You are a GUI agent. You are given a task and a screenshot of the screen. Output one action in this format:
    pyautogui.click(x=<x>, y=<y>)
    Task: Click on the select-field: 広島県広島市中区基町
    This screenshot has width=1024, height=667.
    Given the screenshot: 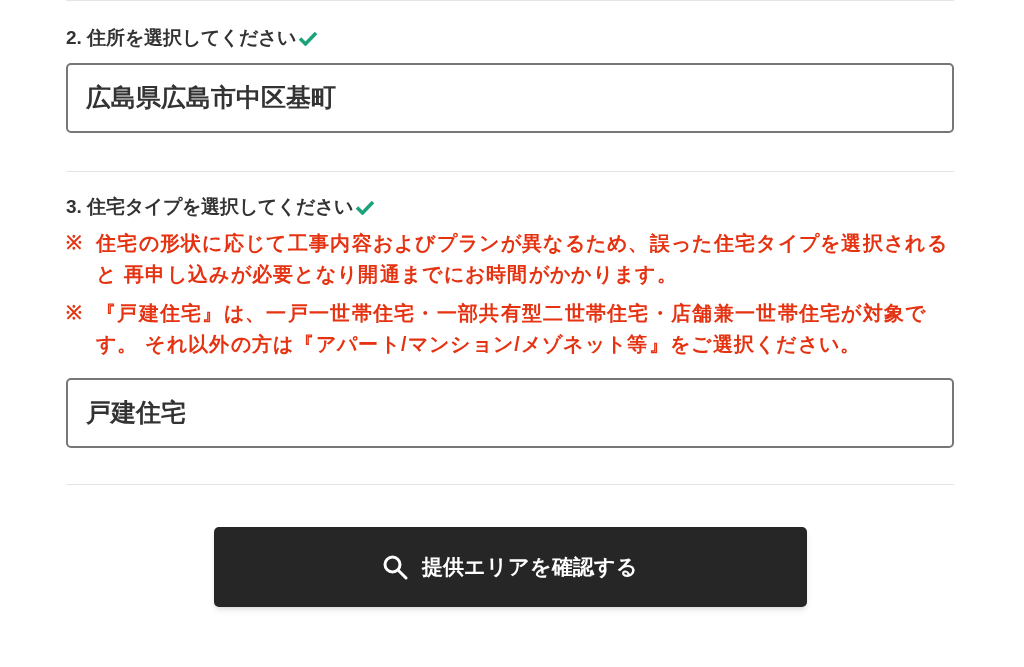 What is the action you would take?
    pyautogui.click(x=510, y=98)
    